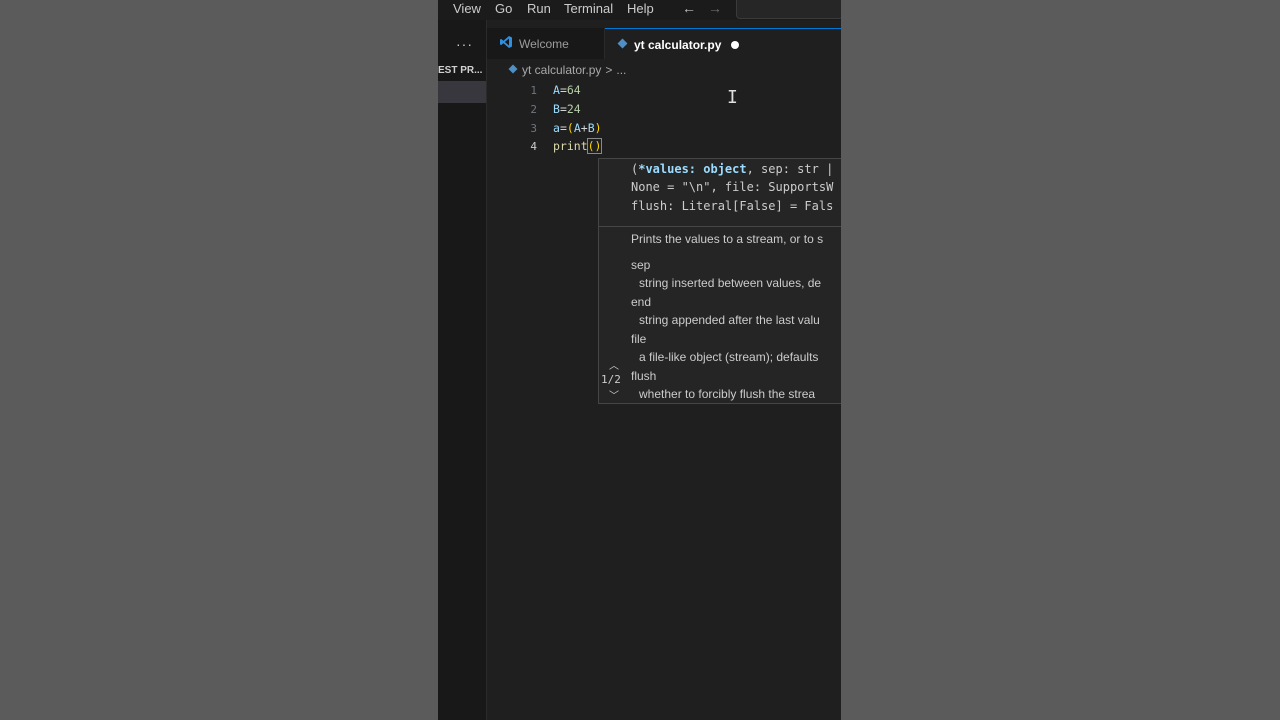 Image resolution: width=1280 pixels, height=720 pixels. What do you see at coordinates (567, 109) in the screenshot?
I see `code-line-2: B=24` at bounding box center [567, 109].